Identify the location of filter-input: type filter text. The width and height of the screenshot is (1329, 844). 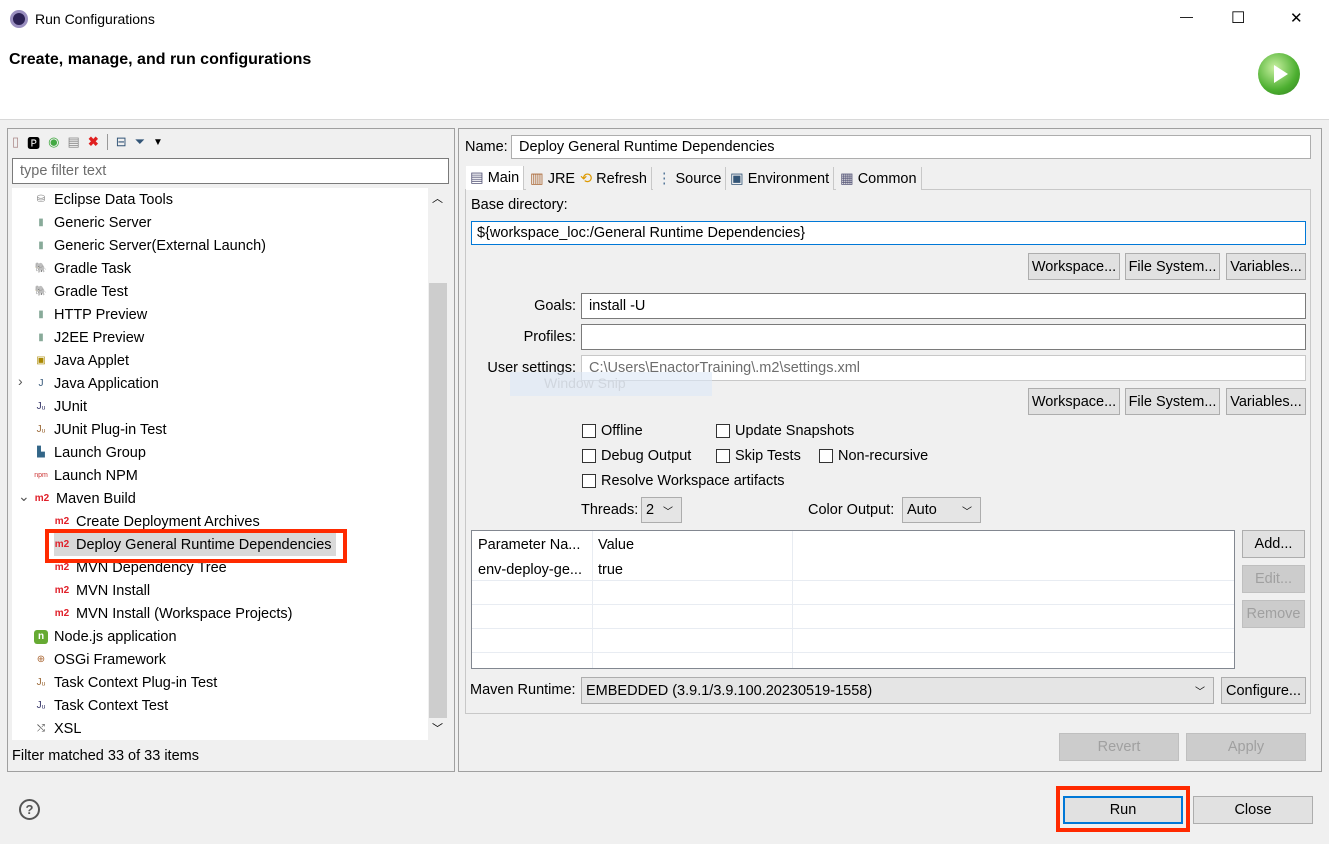
(230, 171).